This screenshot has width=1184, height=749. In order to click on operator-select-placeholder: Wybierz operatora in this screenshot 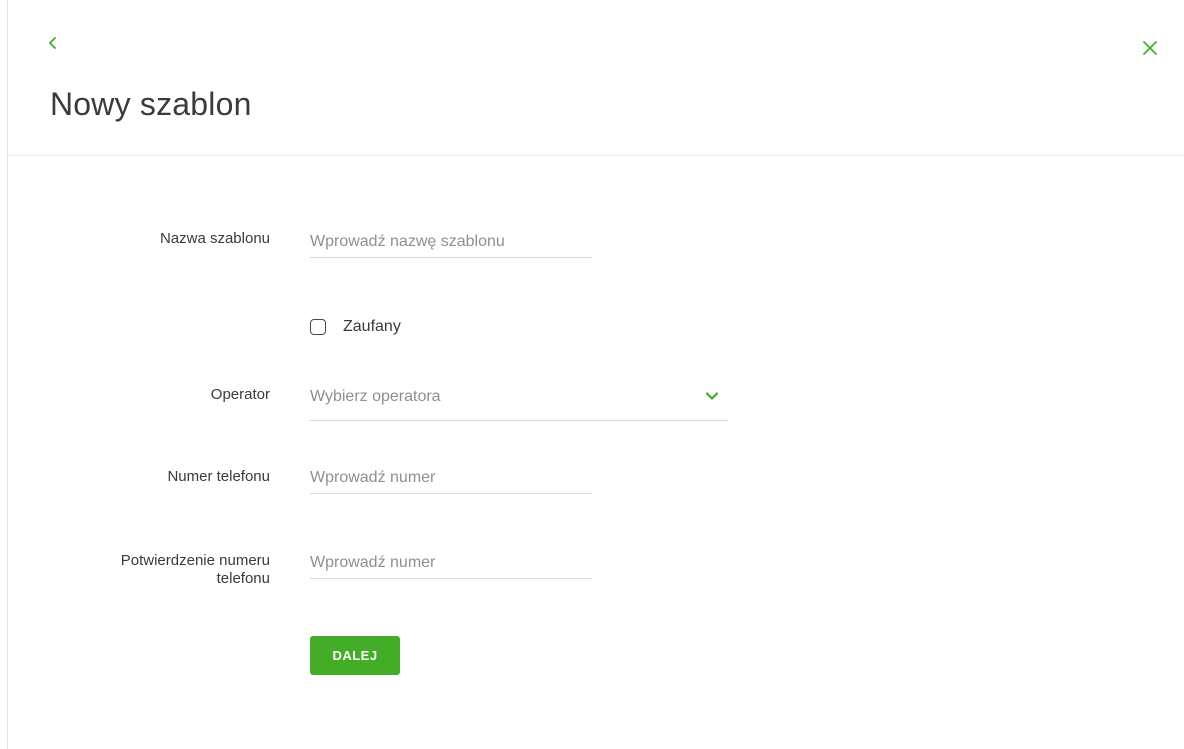, I will do `click(375, 396)`.